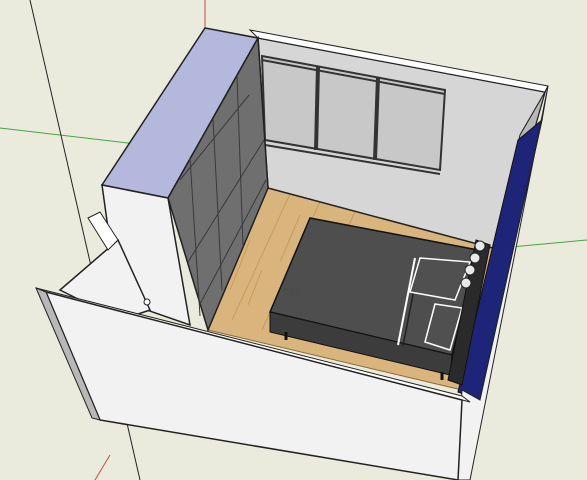 Image resolution: width=587 pixels, height=480 pixels. What do you see at coordinates (291, 292) in the screenshot?
I see `dimension-label: 180` at bounding box center [291, 292].